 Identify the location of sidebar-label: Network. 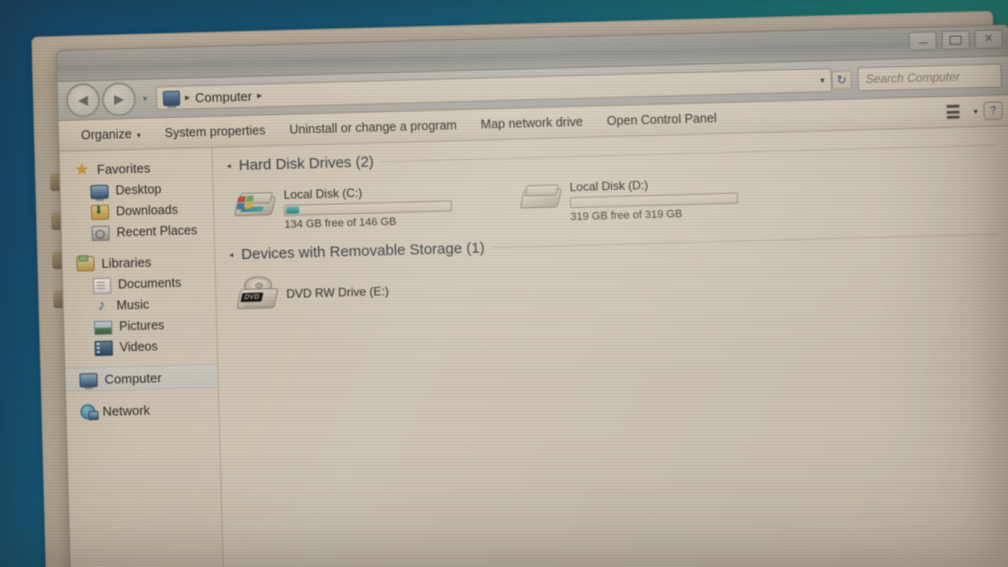
(126, 410).